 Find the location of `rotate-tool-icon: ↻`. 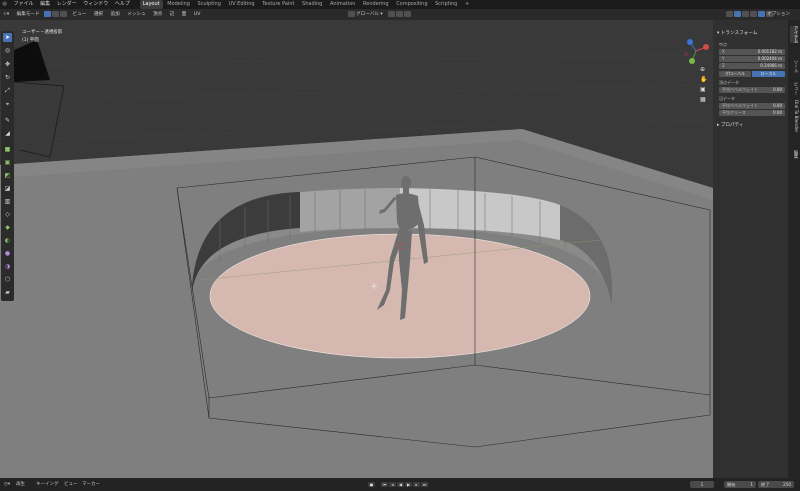

rotate-tool-icon: ↻ is located at coordinates (7, 77).